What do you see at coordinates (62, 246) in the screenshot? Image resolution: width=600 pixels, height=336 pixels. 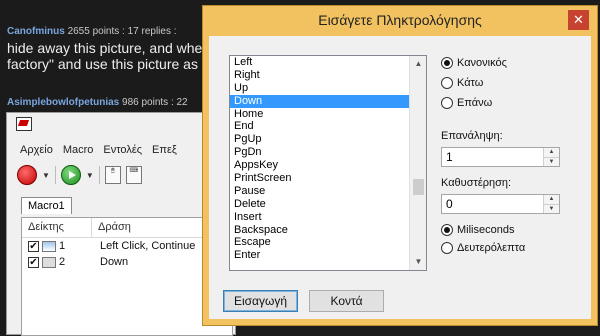 I see `row-index: 1` at bounding box center [62, 246].